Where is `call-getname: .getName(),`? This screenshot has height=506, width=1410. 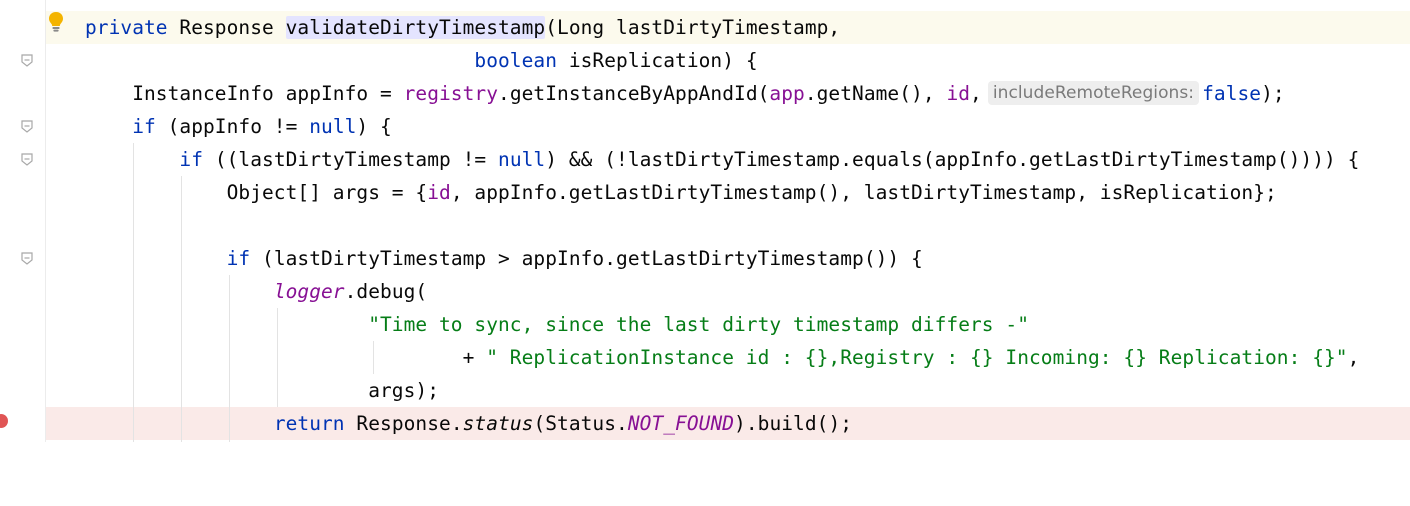
call-getname: .getName(), is located at coordinates (875, 93).